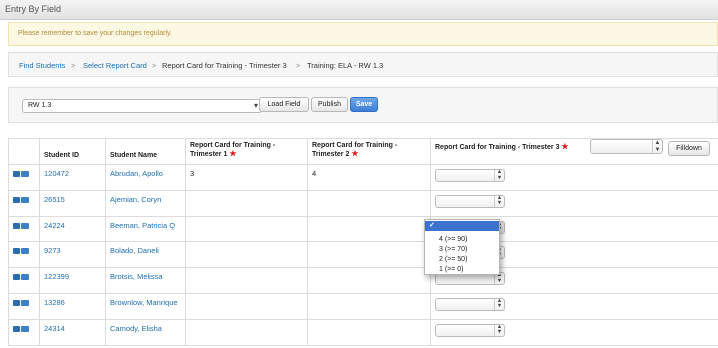 This screenshot has height=348, width=718. What do you see at coordinates (72, 229) in the screenshot?
I see `student-id-cell: 24224` at bounding box center [72, 229].